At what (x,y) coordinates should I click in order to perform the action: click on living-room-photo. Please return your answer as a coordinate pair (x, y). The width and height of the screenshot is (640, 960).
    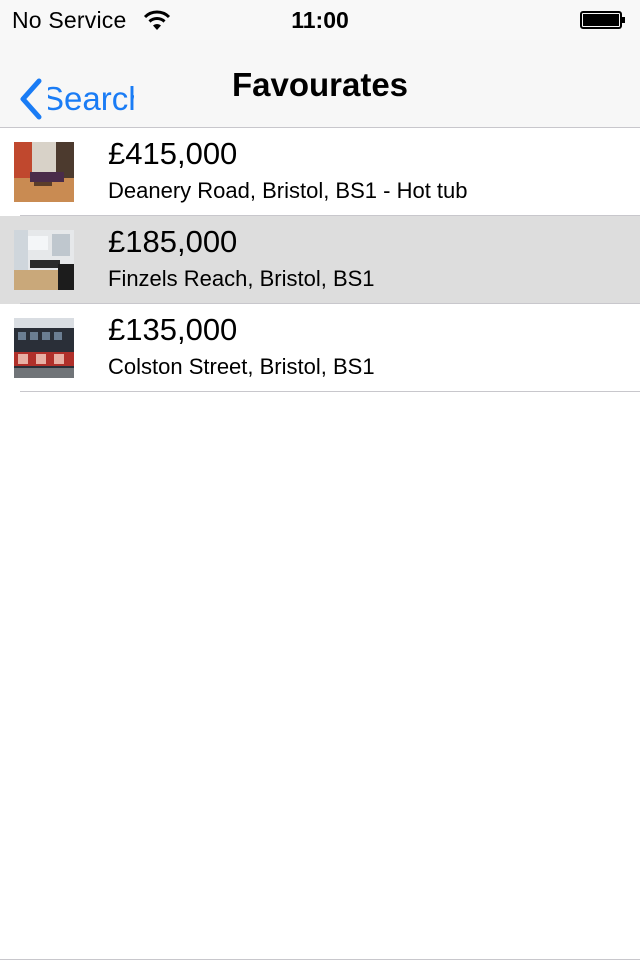
    Looking at the image, I should click on (44, 172).